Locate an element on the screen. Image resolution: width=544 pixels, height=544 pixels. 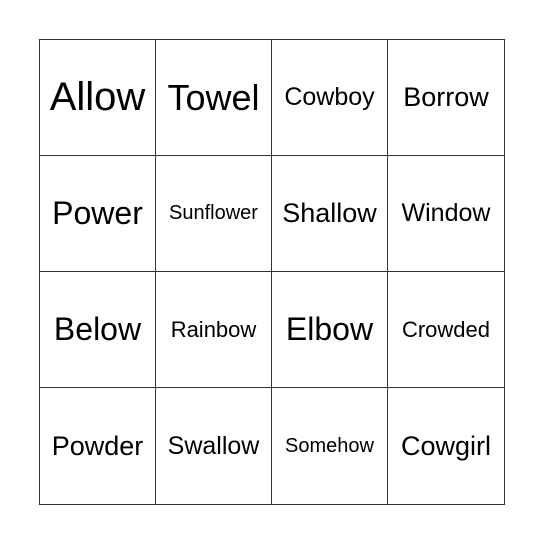
cell-label: Shallow is located at coordinates (329, 213).